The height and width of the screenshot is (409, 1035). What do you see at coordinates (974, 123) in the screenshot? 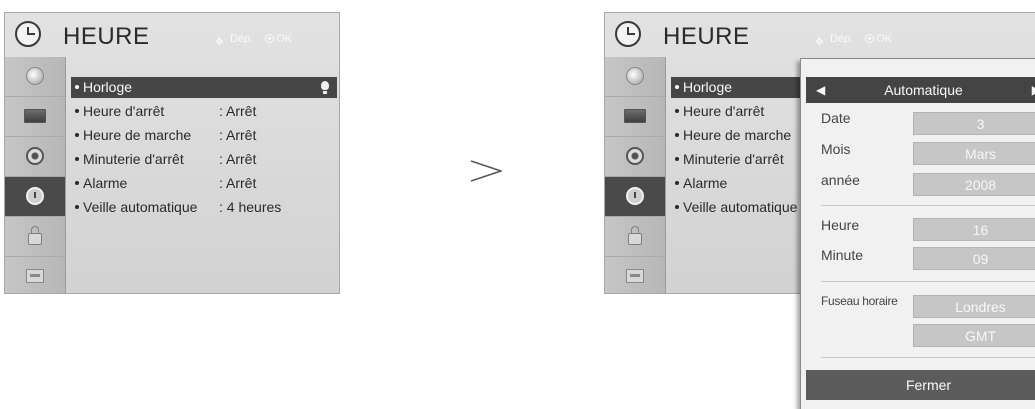
I see `date-field: 3` at bounding box center [974, 123].